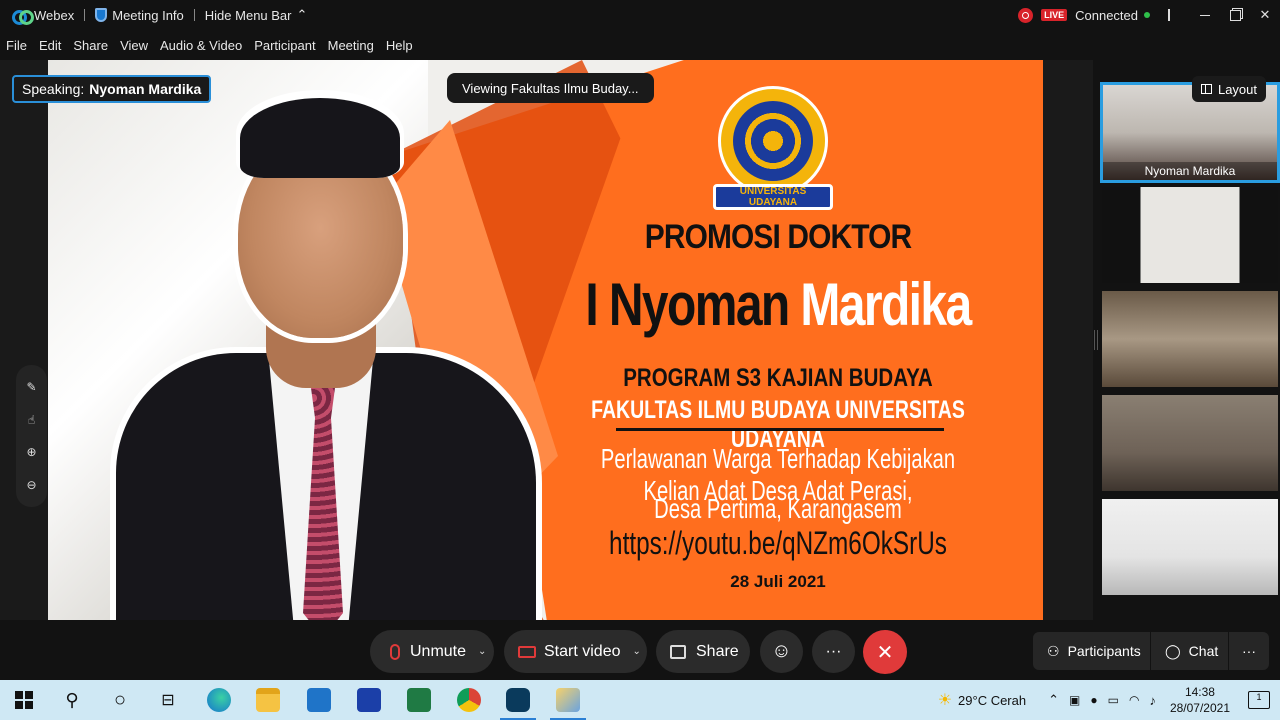  I want to click on logo-band: UNIVERSITAS UDAYANA, so click(773, 197).